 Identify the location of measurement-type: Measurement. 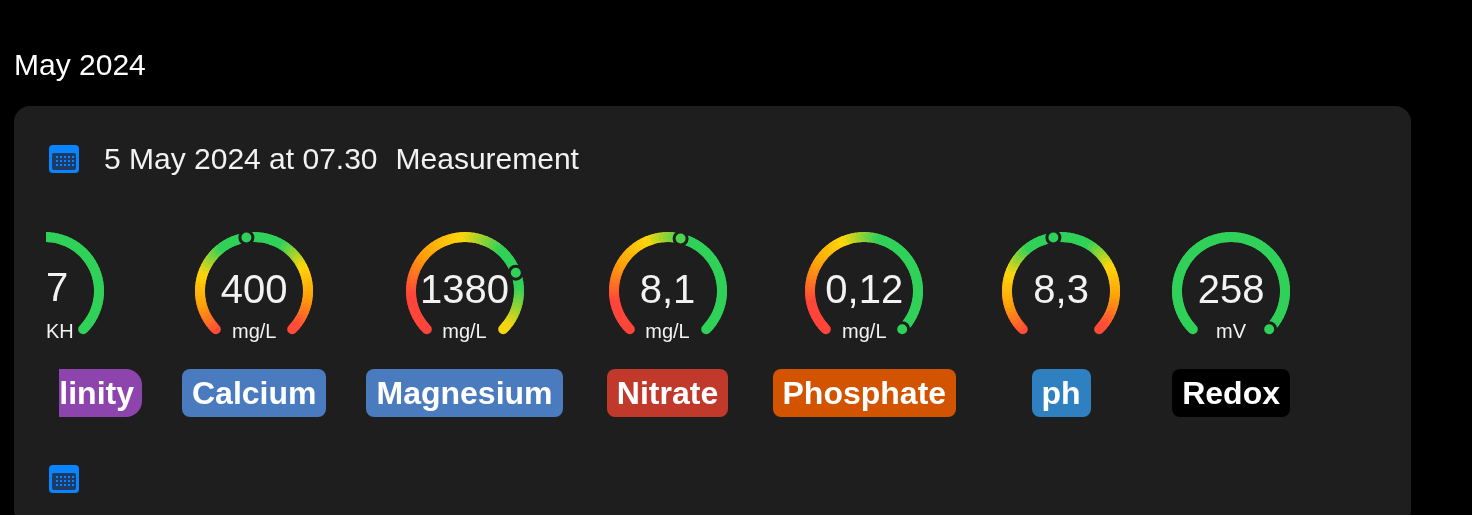
(487, 159).